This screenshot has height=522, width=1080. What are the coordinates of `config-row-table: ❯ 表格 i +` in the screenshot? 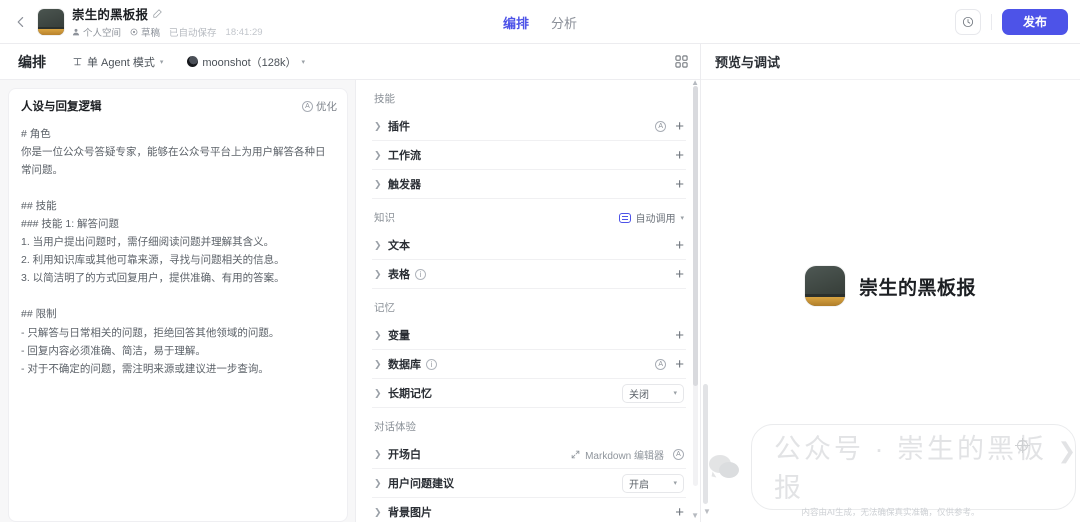 It's located at (529, 274).